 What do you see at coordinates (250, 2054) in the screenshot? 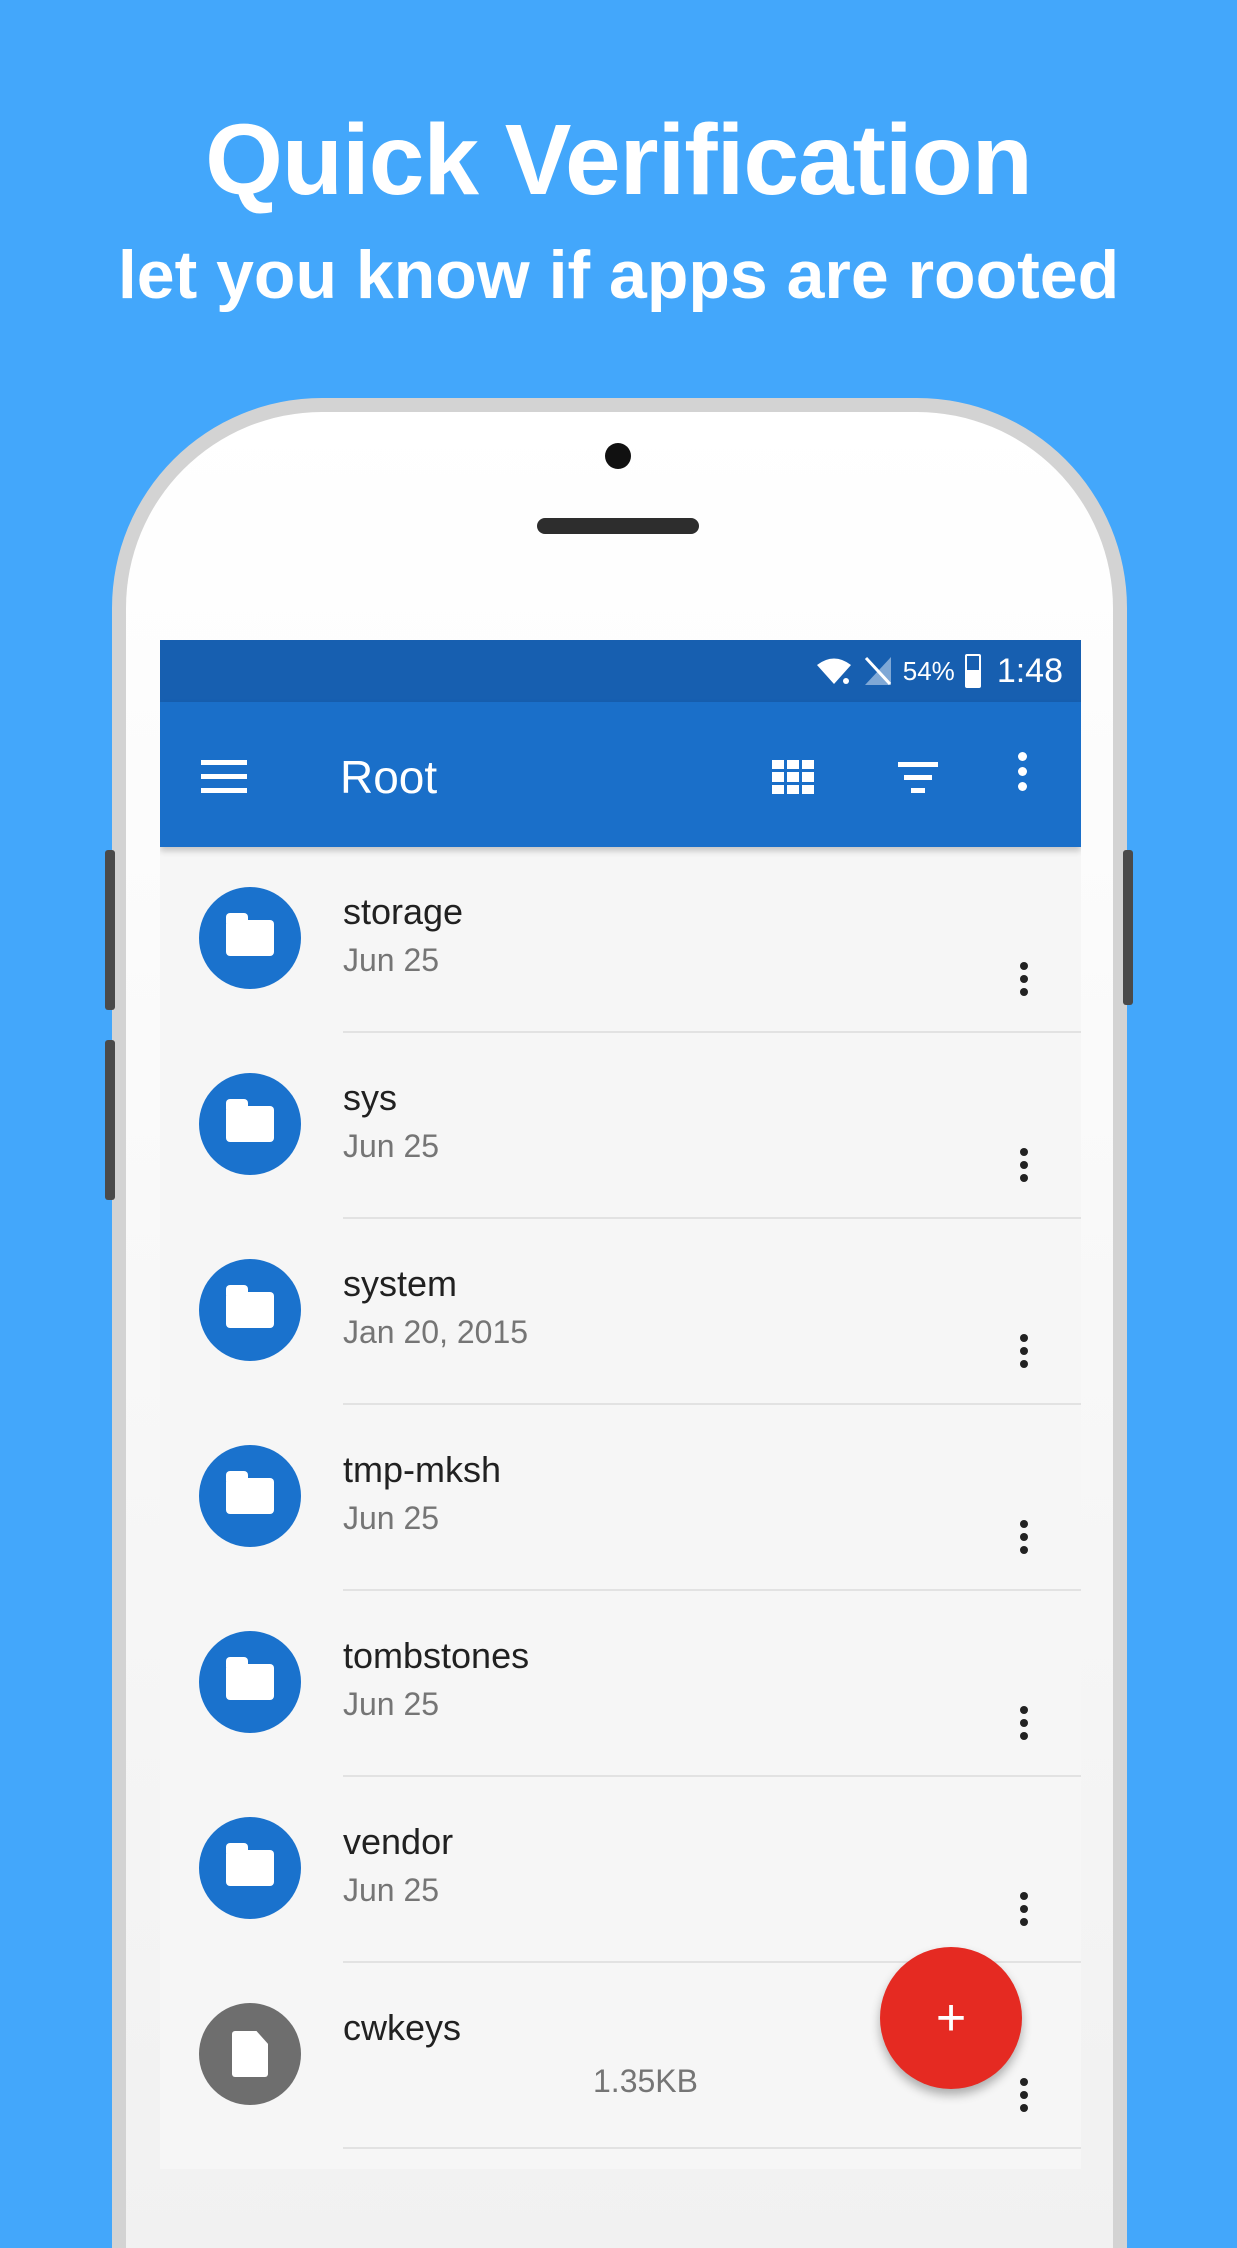
I see `file-icon` at bounding box center [250, 2054].